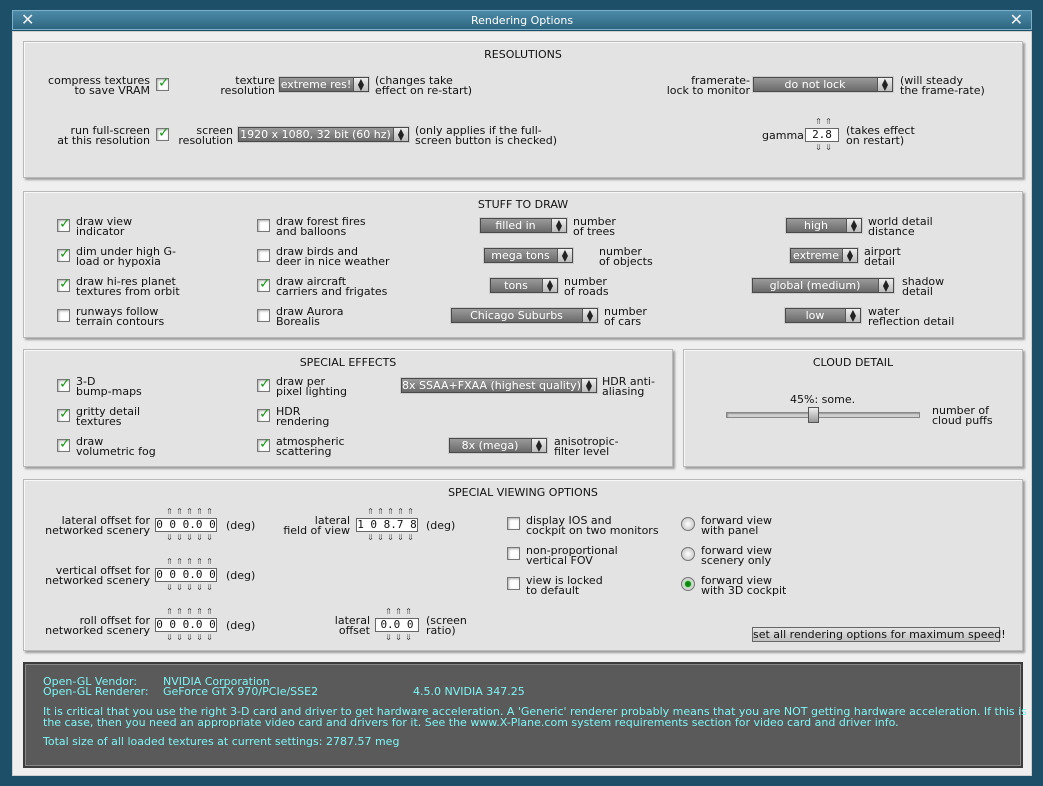 This screenshot has width=1043, height=786. What do you see at coordinates (263, 225) in the screenshot?
I see `forest-fires-checkbox` at bounding box center [263, 225].